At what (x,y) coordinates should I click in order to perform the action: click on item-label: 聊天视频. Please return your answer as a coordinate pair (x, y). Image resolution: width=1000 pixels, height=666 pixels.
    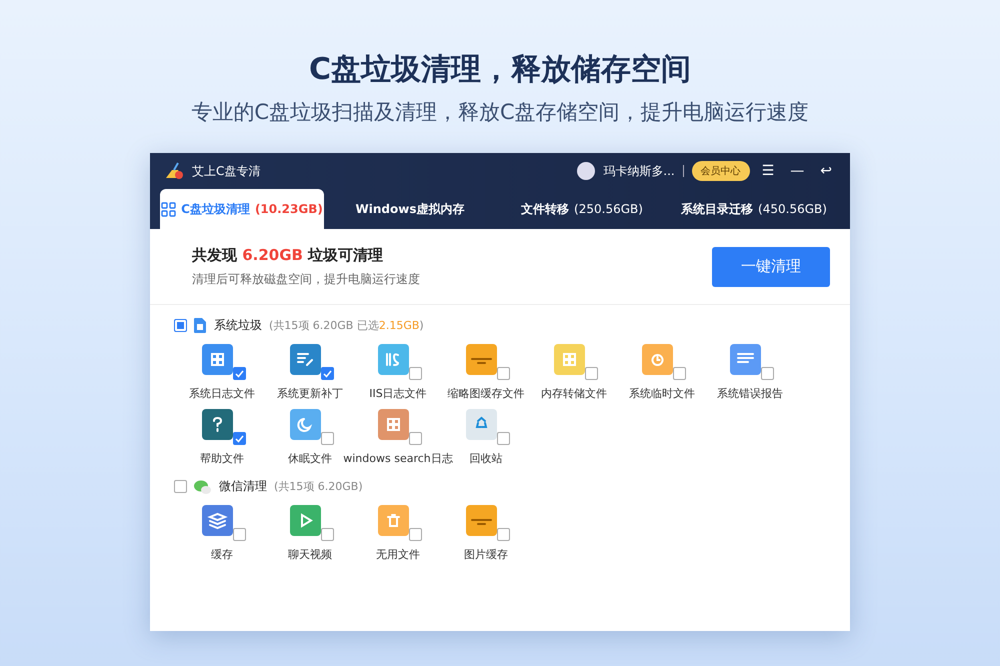
    Looking at the image, I should click on (310, 554).